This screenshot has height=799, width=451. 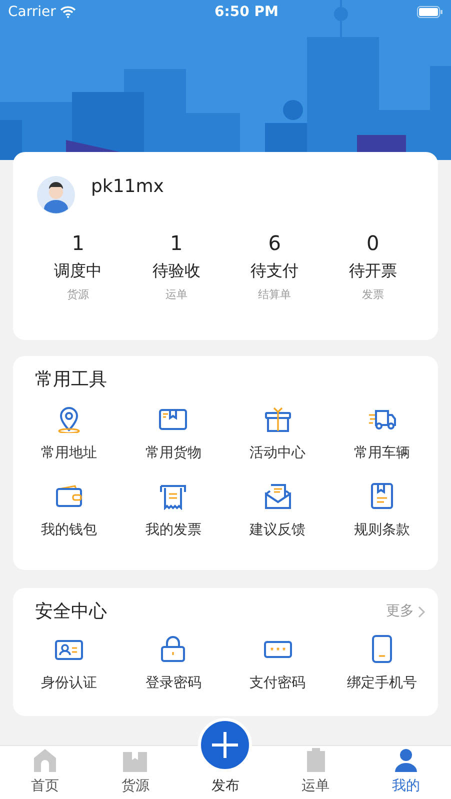 I want to click on publish-tab: 发布, so click(x=225, y=758).